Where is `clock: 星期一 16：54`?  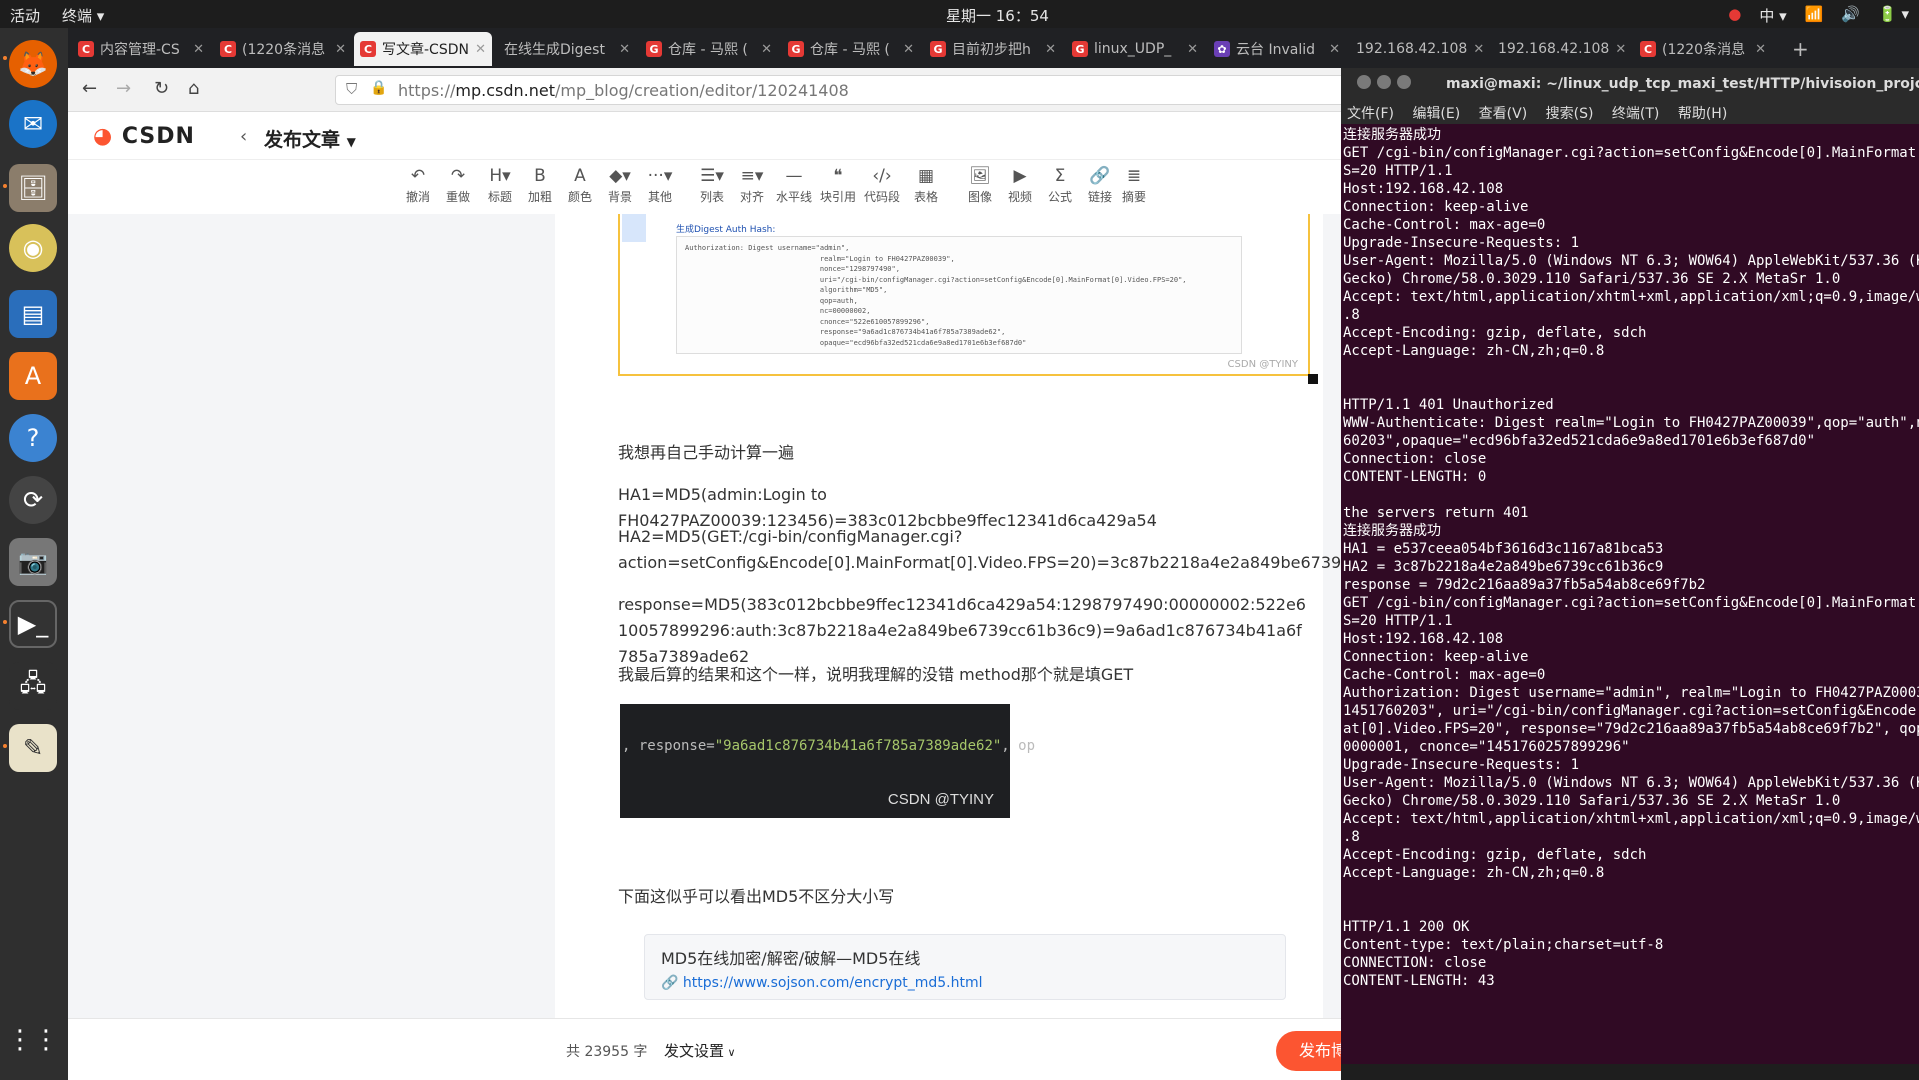 clock: 星期一 16：54 is located at coordinates (997, 15).